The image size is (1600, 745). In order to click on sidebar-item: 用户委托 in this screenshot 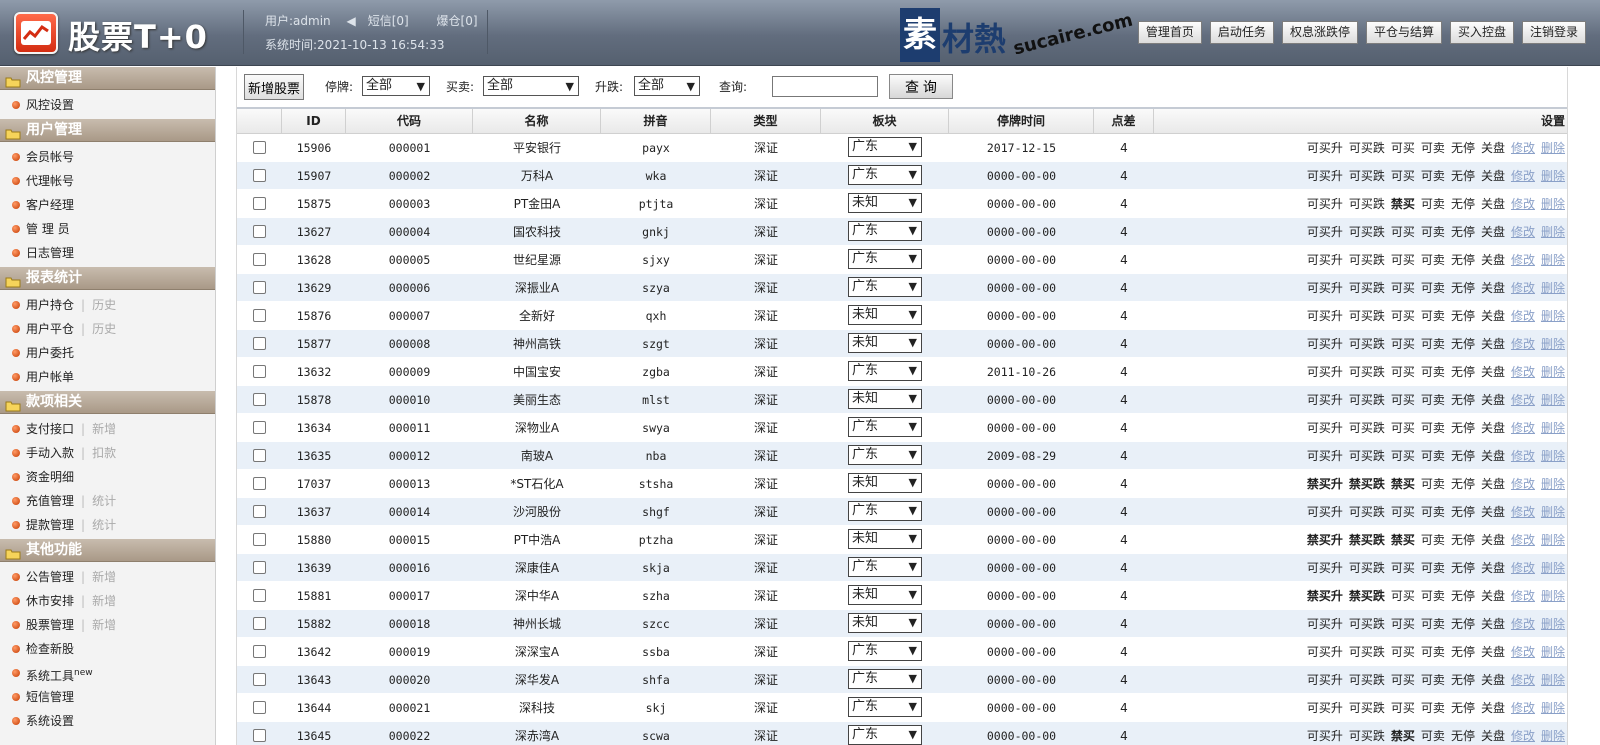, I will do `click(107, 353)`.